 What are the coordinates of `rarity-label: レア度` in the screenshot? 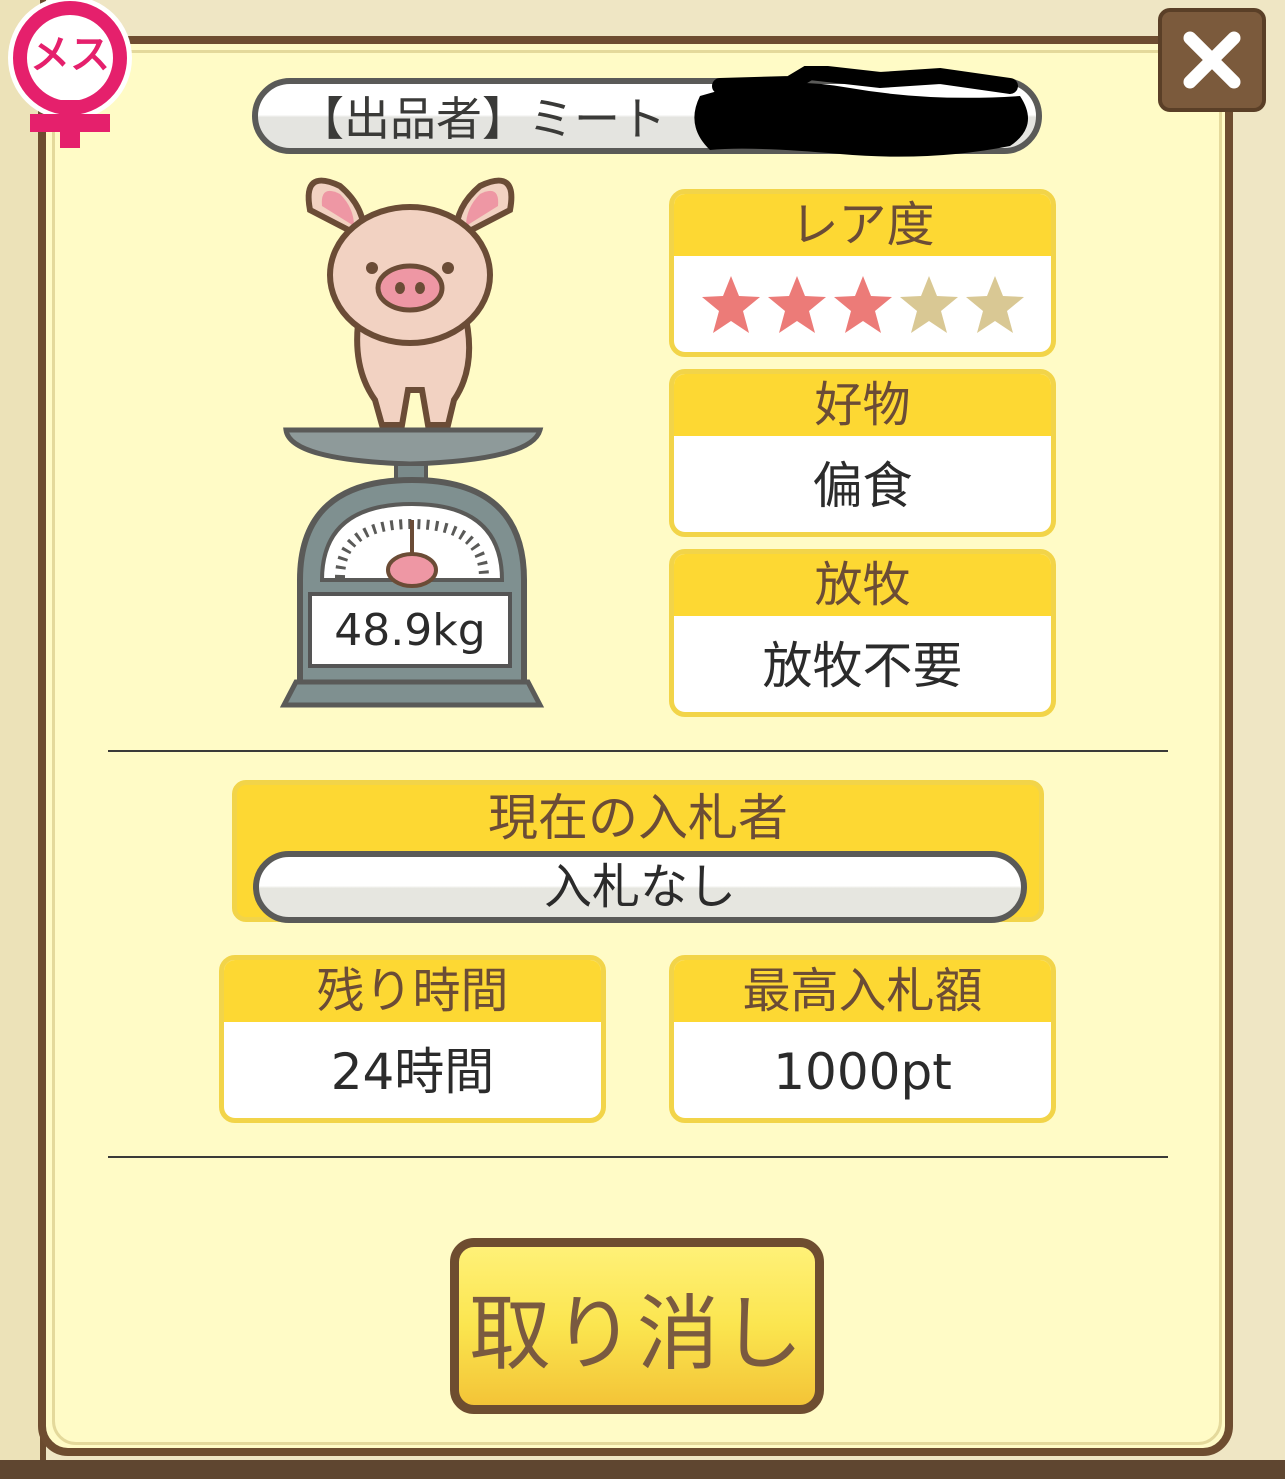 It's located at (862, 225).